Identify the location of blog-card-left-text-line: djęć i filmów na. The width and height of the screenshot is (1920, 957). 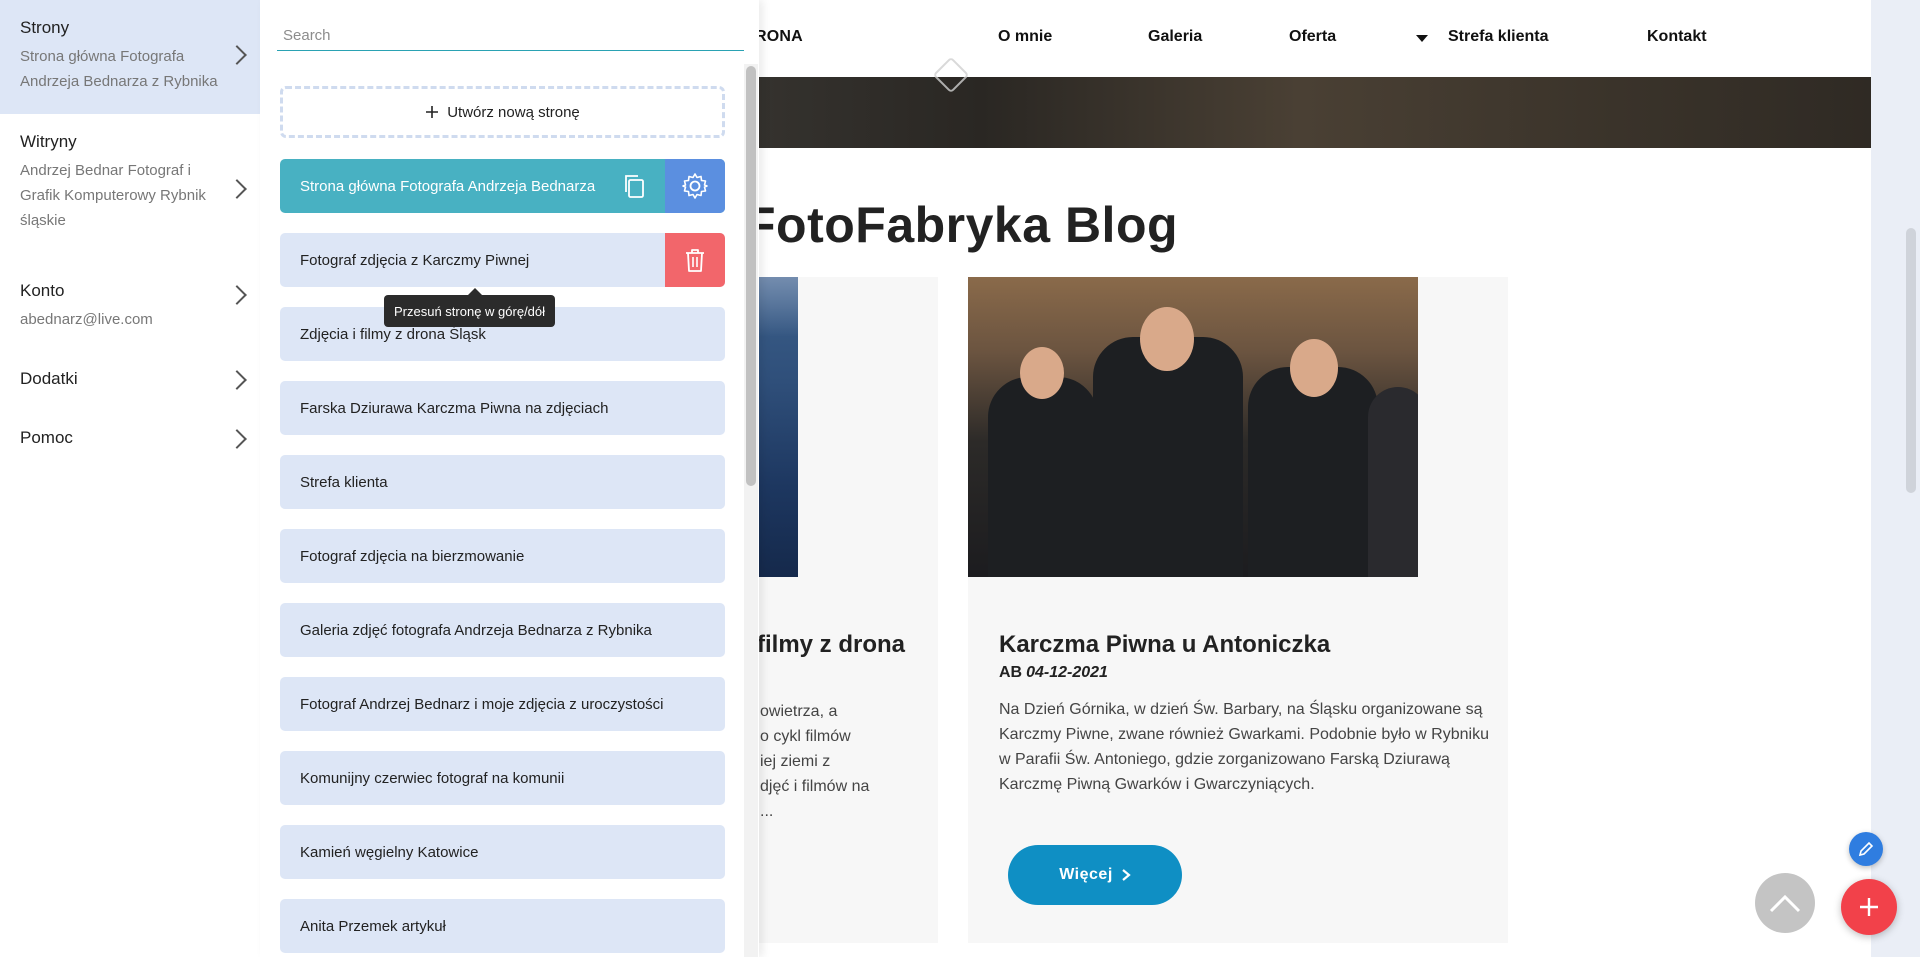
(815, 786).